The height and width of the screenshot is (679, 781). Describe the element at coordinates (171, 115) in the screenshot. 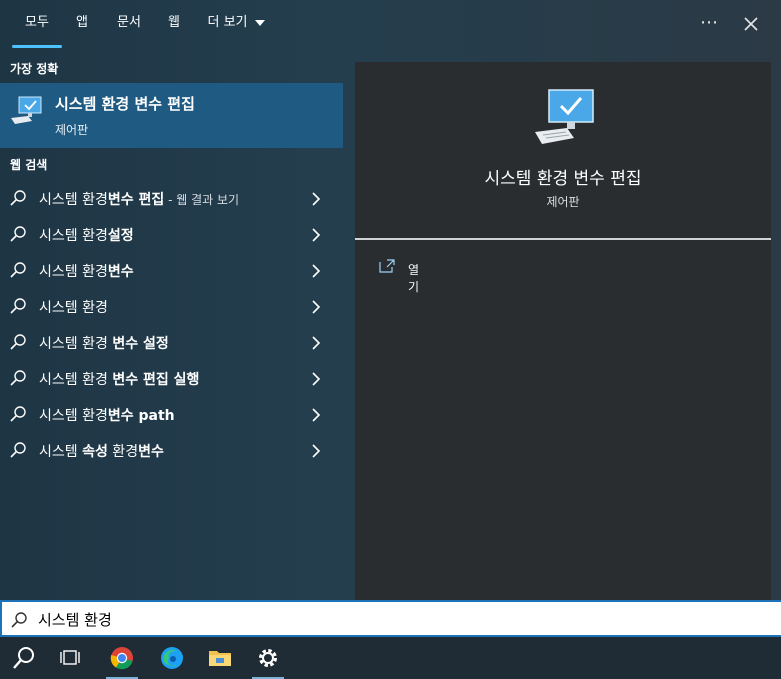

I see `best-match-item: 시스템 환경 변수 편집 제어판` at that location.